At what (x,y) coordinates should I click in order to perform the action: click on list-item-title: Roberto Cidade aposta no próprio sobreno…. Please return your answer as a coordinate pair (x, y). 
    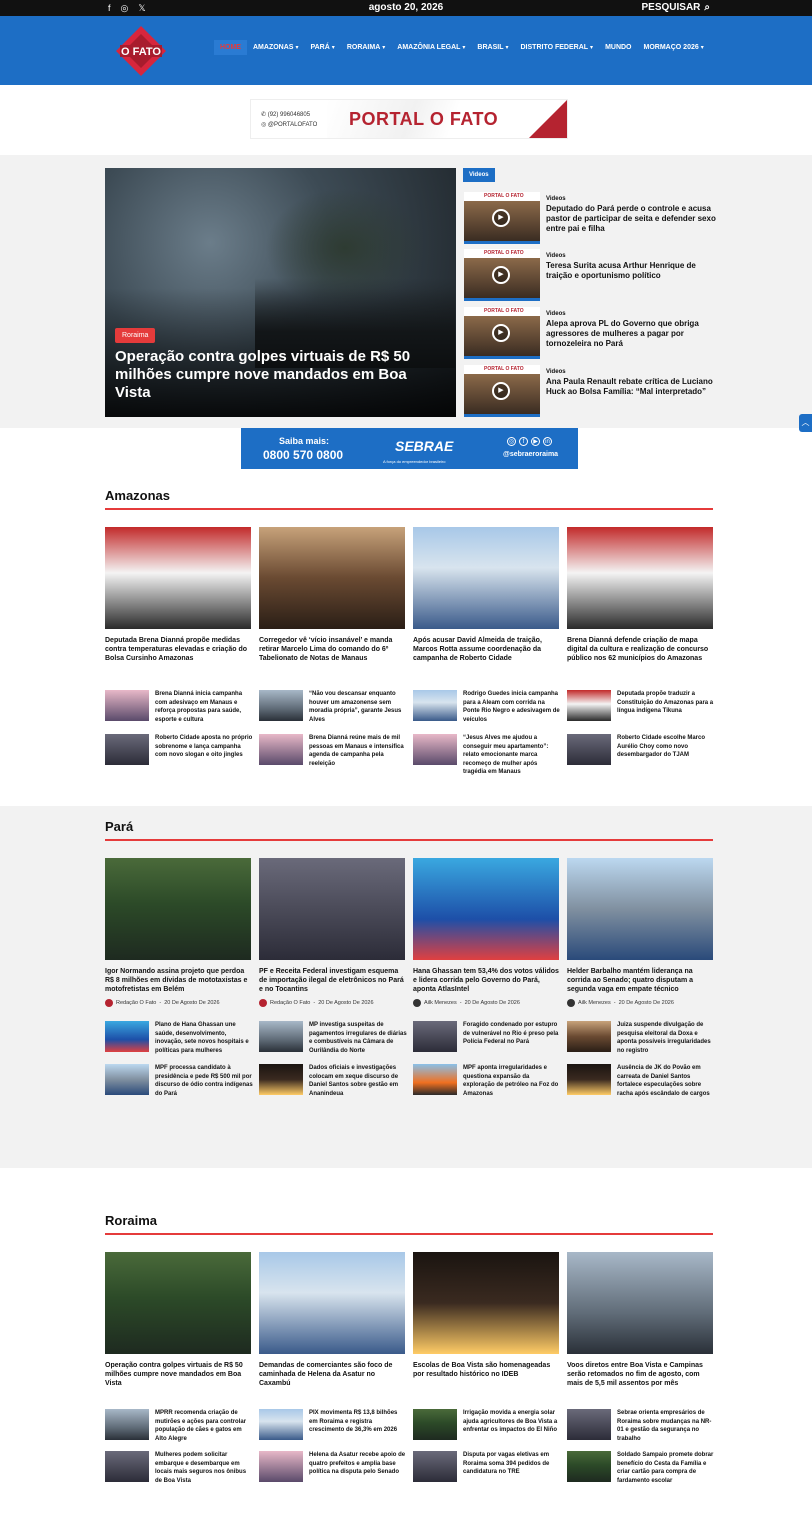
    Looking at the image, I should click on (204, 747).